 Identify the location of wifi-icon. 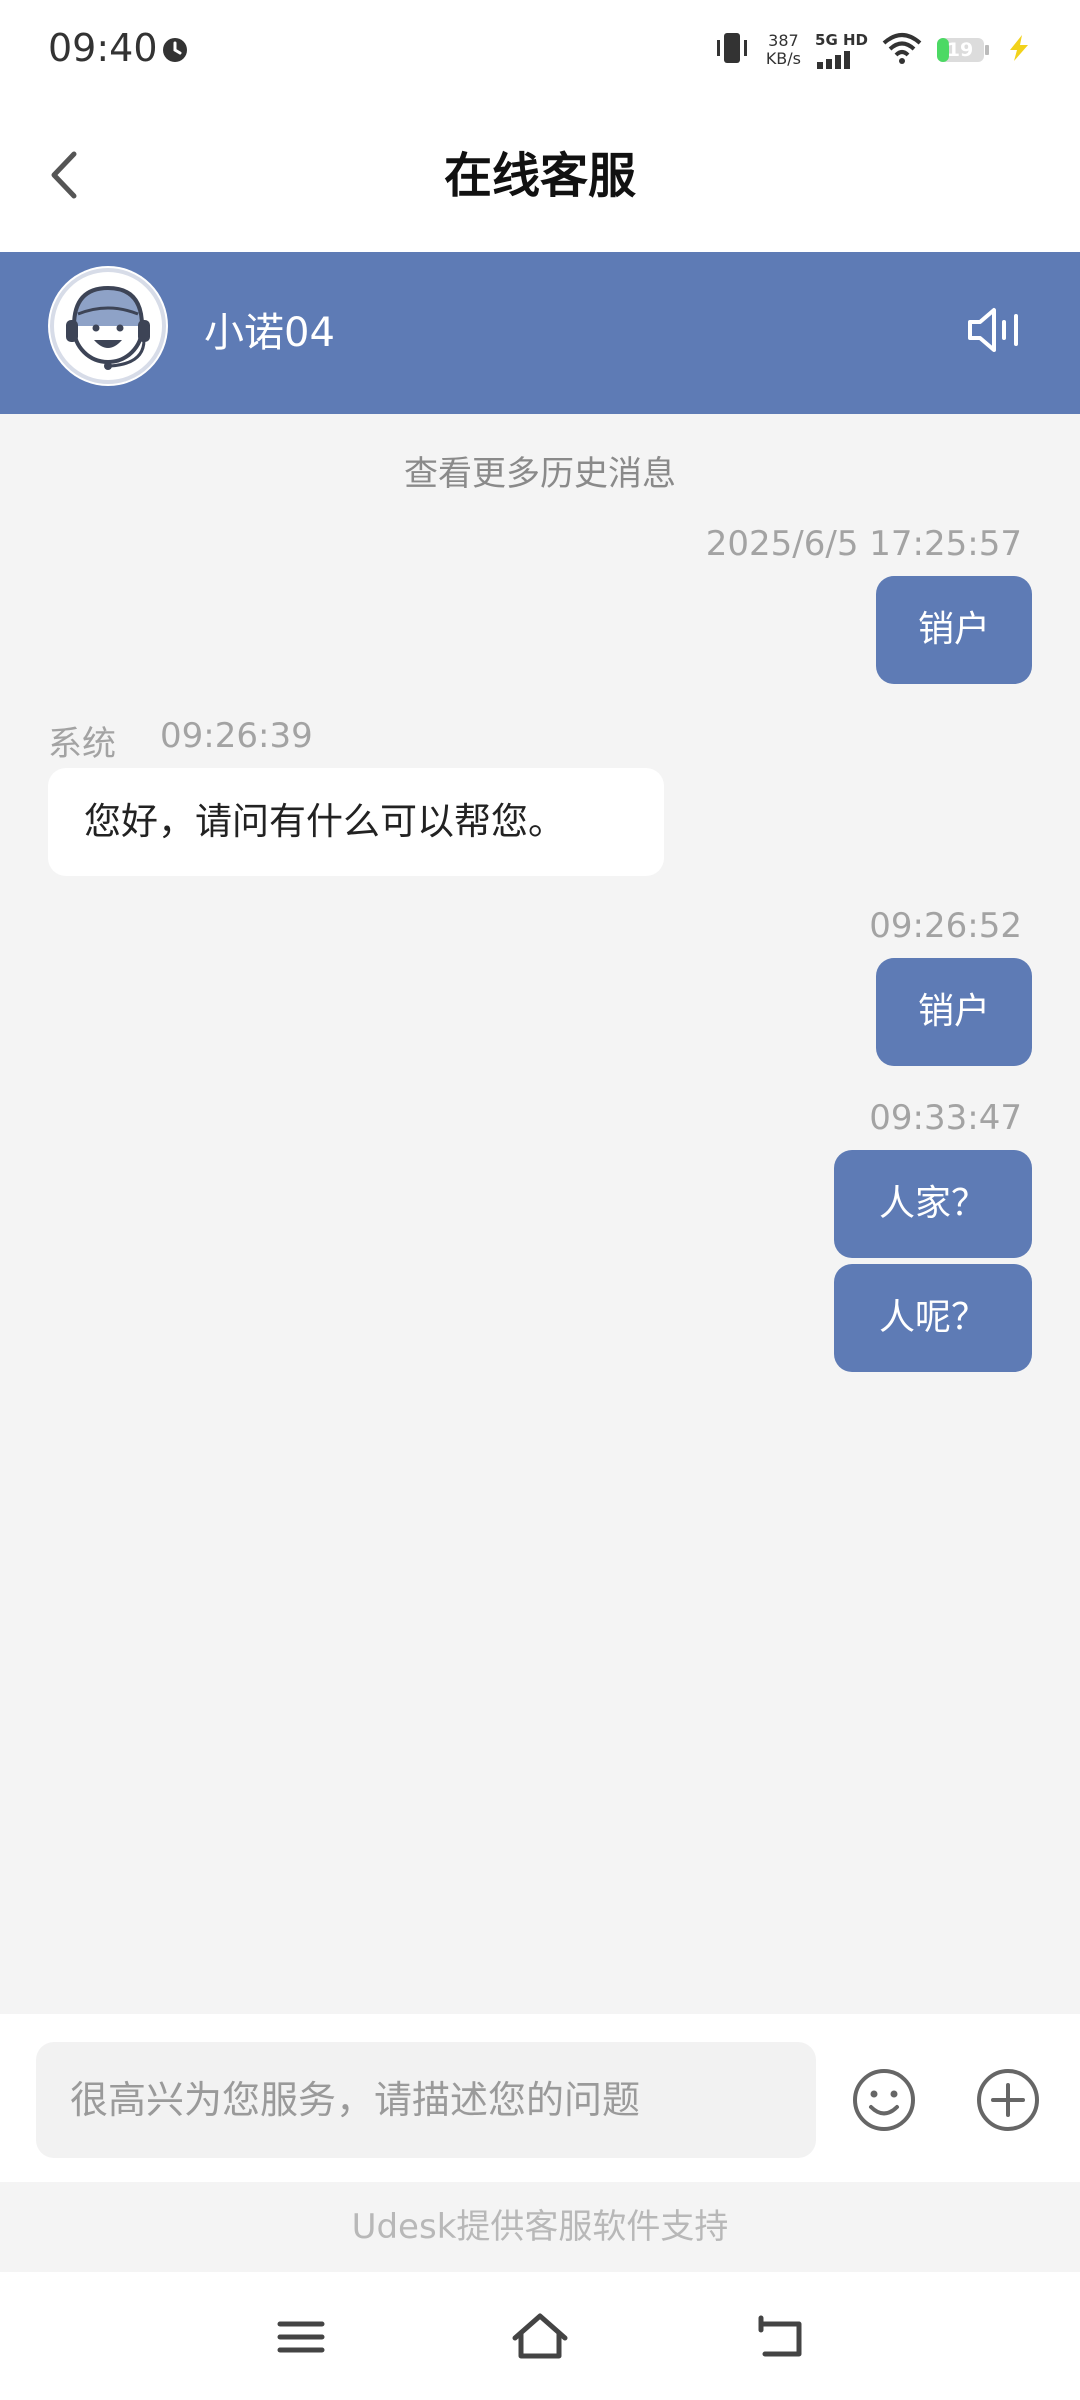
(902, 50).